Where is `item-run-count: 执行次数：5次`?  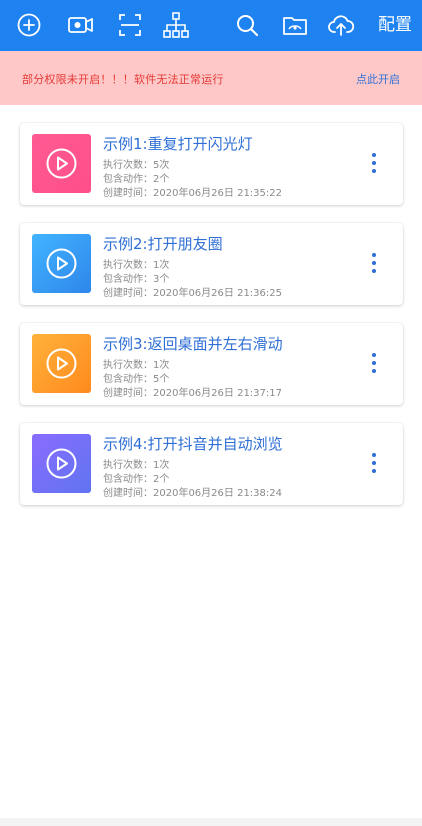
item-run-count: 执行次数：5次 is located at coordinates (136, 165).